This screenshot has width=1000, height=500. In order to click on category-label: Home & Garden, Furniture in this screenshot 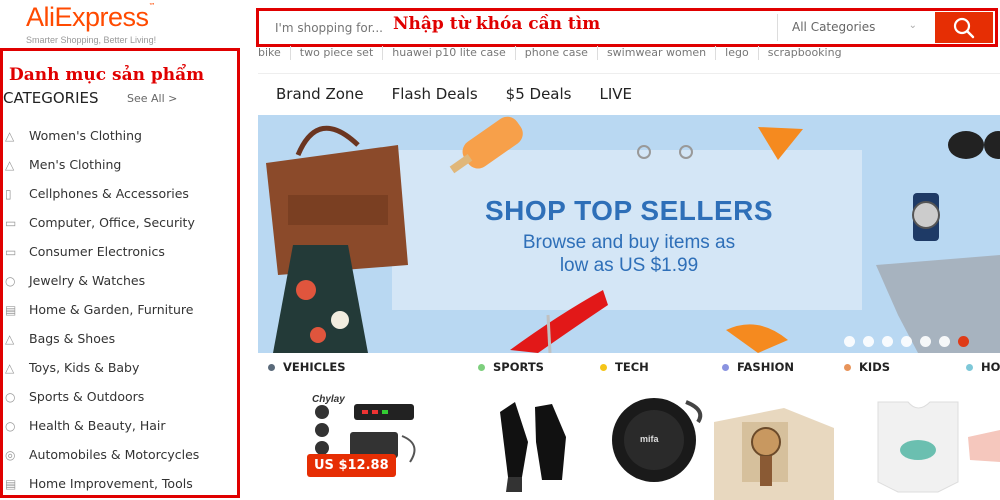, I will do `click(111, 309)`.